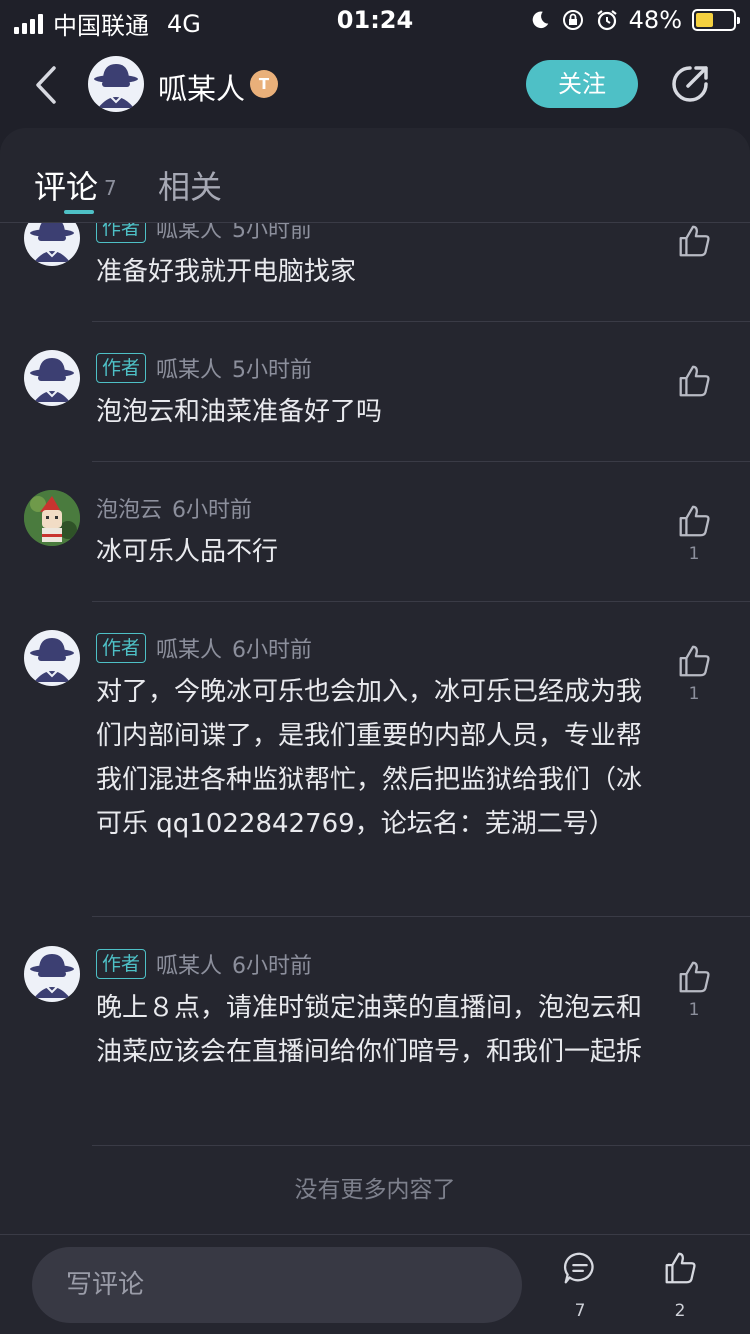 The image size is (750, 1334). What do you see at coordinates (375, 85) in the screenshot?
I see `nav-bar: 呱某人 T 关注` at bounding box center [375, 85].